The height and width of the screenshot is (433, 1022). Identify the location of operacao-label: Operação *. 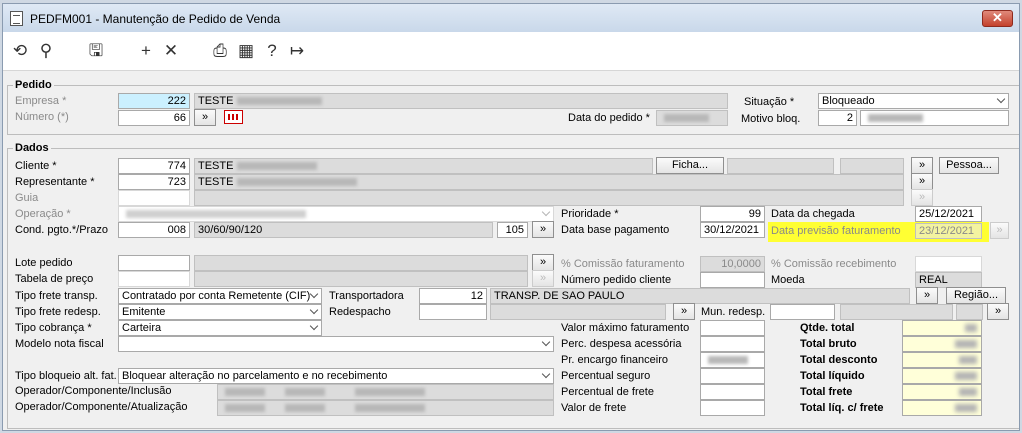
(43, 214).